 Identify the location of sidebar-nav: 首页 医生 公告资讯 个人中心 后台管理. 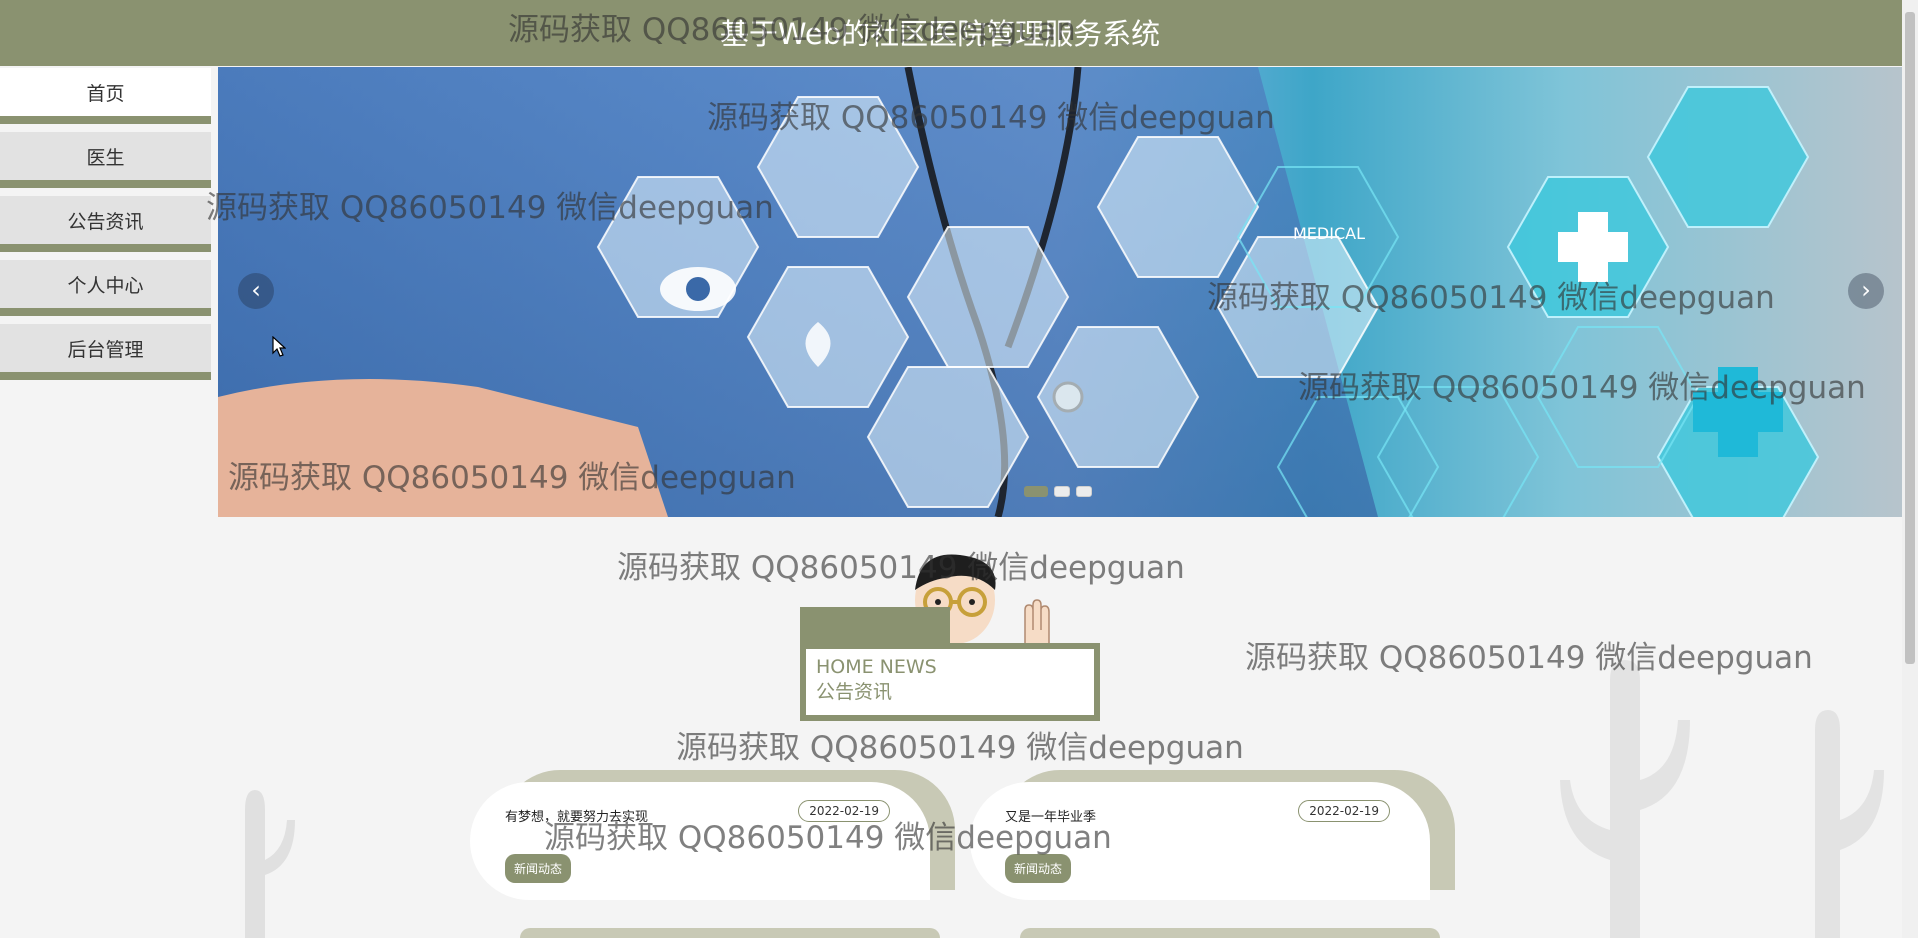
(105, 228).